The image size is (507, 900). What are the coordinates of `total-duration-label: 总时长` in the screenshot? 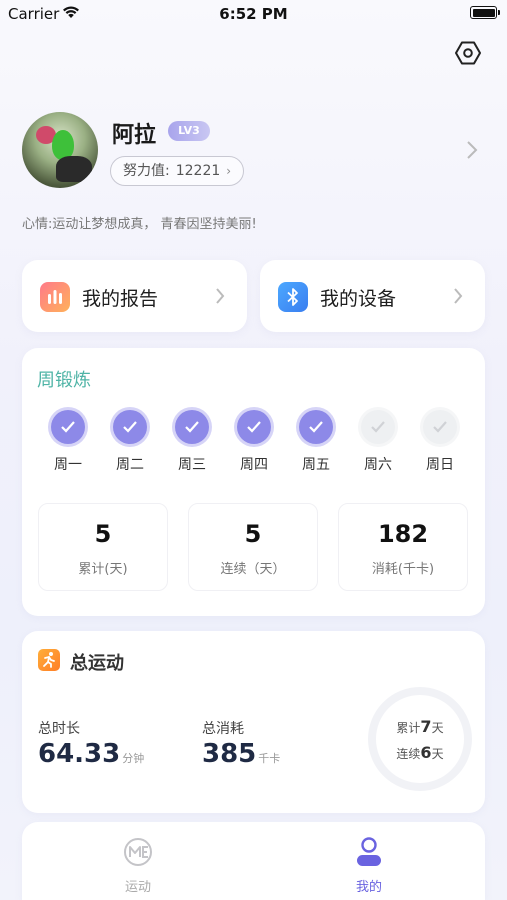 It's located at (59, 729).